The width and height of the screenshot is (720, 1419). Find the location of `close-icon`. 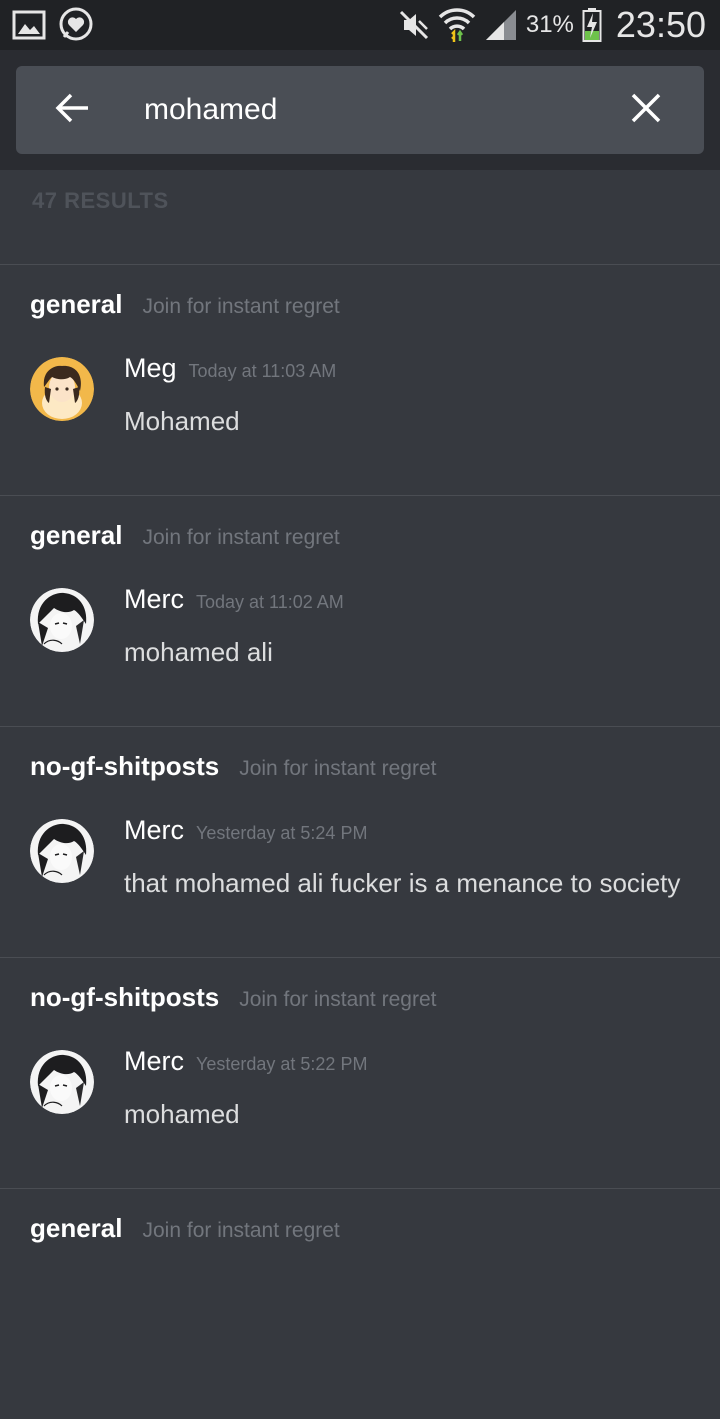

close-icon is located at coordinates (646, 110).